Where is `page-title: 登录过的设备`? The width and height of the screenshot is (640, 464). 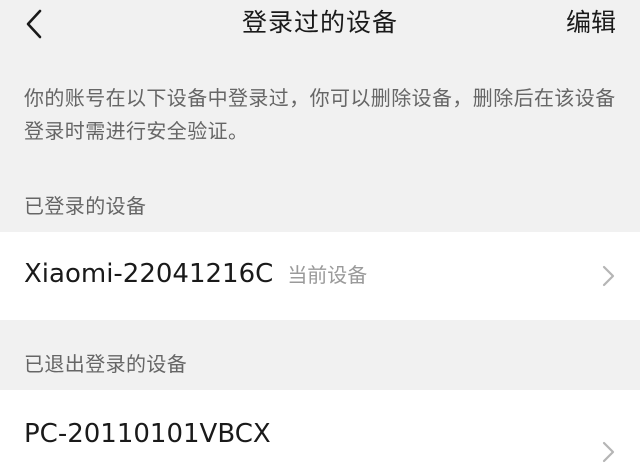
page-title: 登录过的设备 is located at coordinates (319, 22).